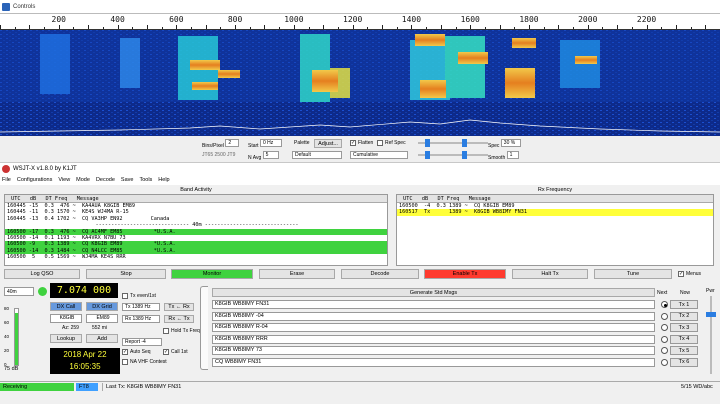 The height and width of the screenshot is (404, 720). What do you see at coordinates (711, 314) in the screenshot?
I see `power-slider-thumb` at bounding box center [711, 314].